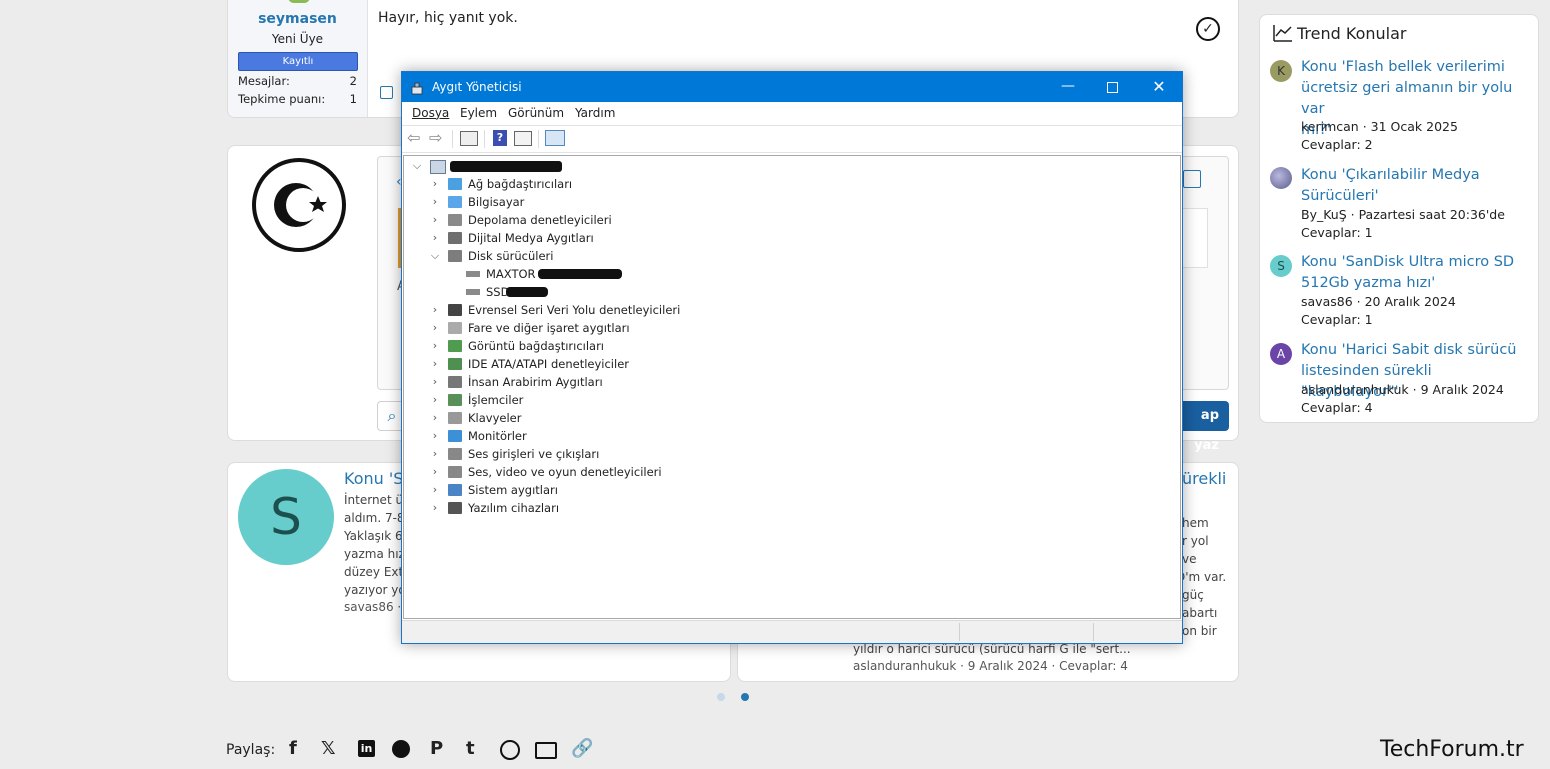 The height and width of the screenshot is (769, 1550). Describe the element at coordinates (1281, 71) in the screenshot. I see `trend-avatar-letter: K` at that location.